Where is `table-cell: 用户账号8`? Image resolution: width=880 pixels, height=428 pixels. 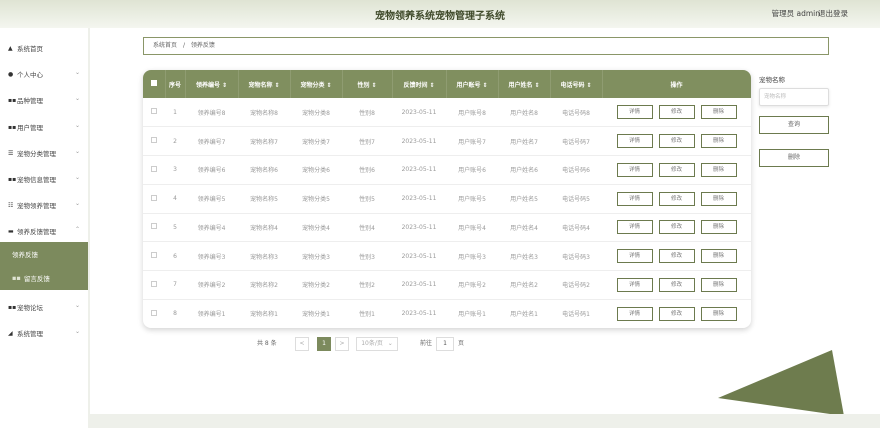
table-cell: 用户账号8 is located at coordinates (472, 113).